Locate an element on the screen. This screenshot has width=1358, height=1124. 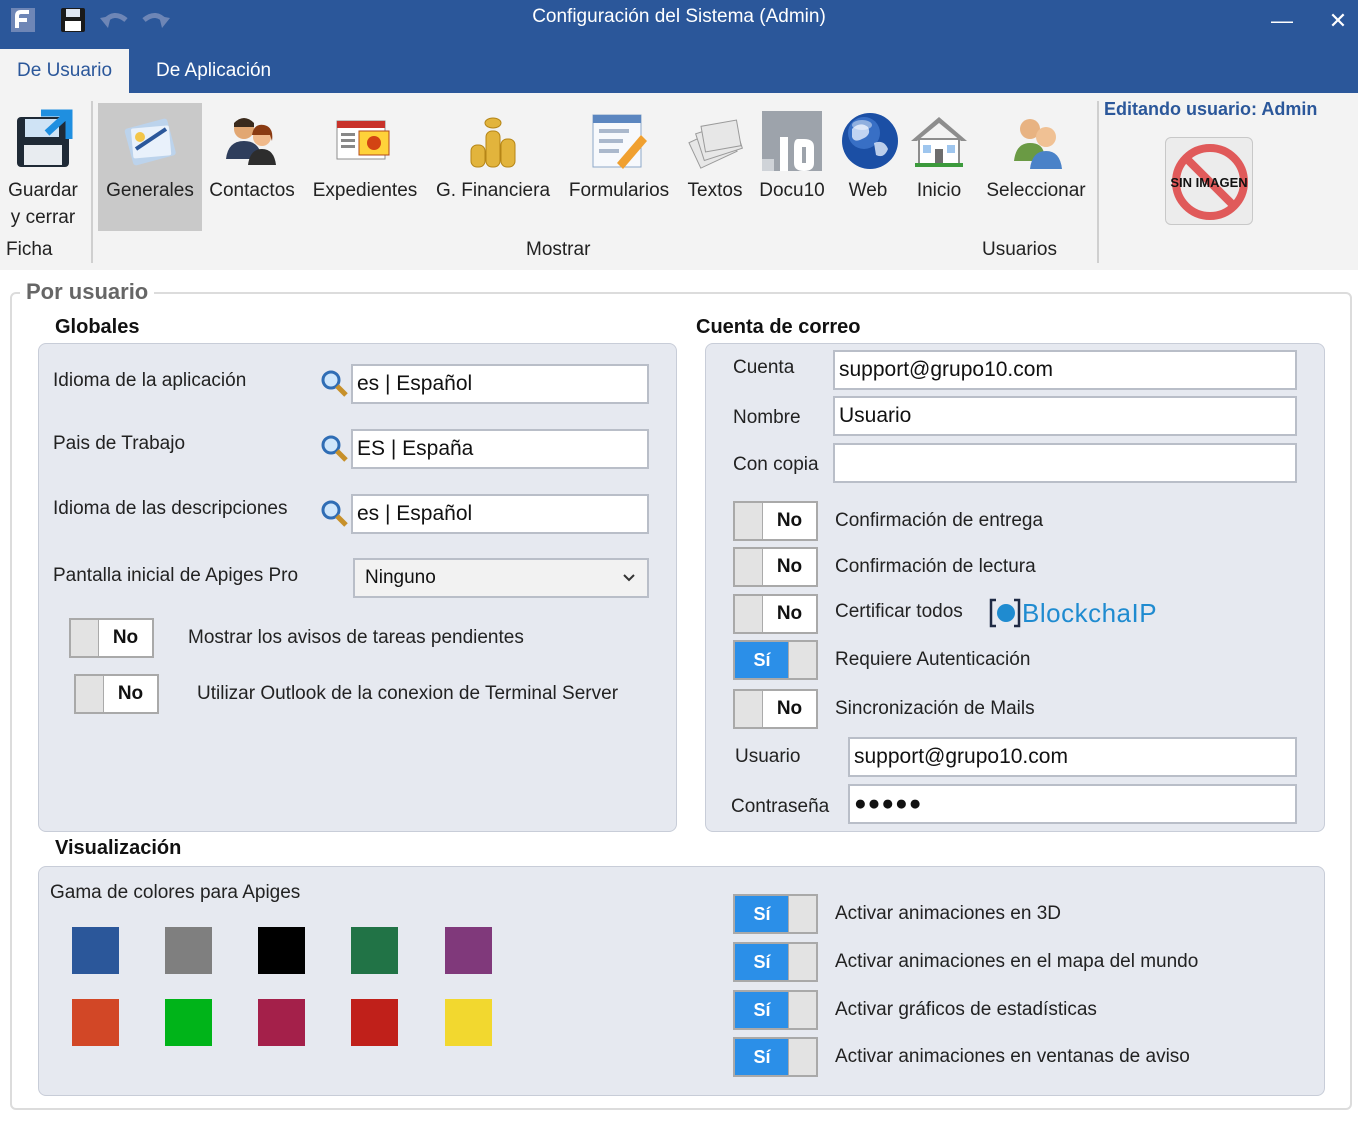
inicio-button: Inicio is located at coordinates (939, 167).